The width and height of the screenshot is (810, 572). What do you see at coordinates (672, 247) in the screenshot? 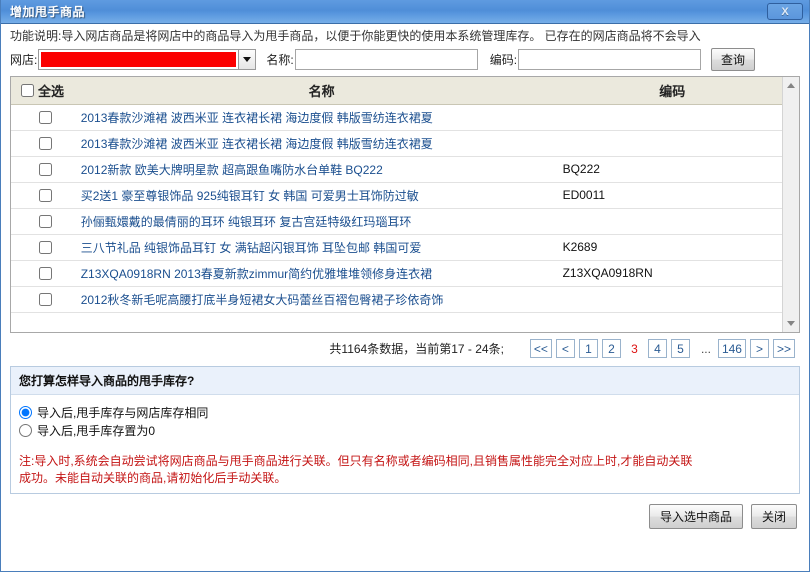
I see `row-code-cell: K2689` at bounding box center [672, 247].